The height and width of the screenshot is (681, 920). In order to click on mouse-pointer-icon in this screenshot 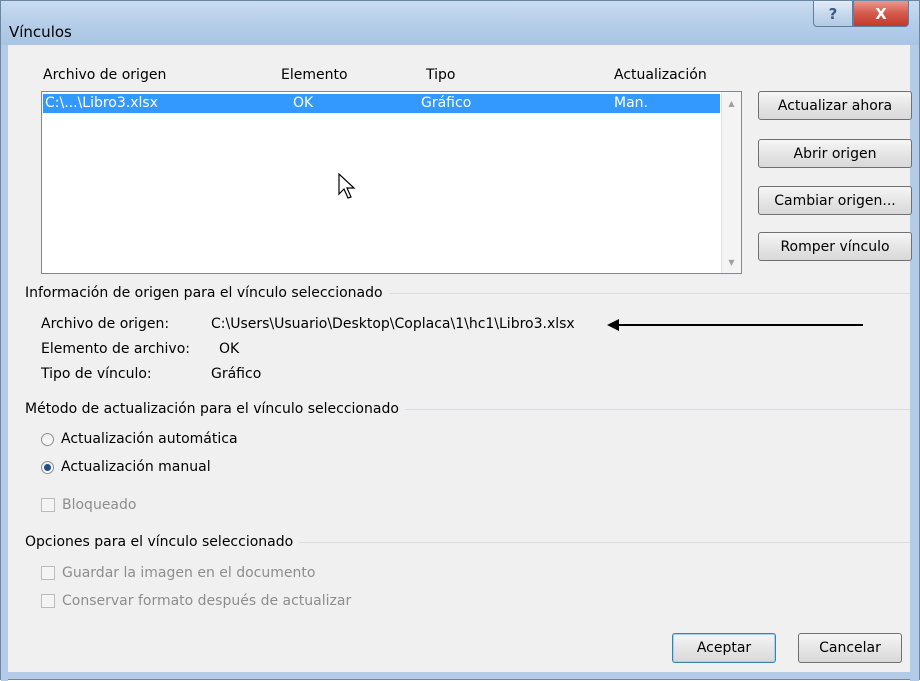, I will do `click(347, 186)`.